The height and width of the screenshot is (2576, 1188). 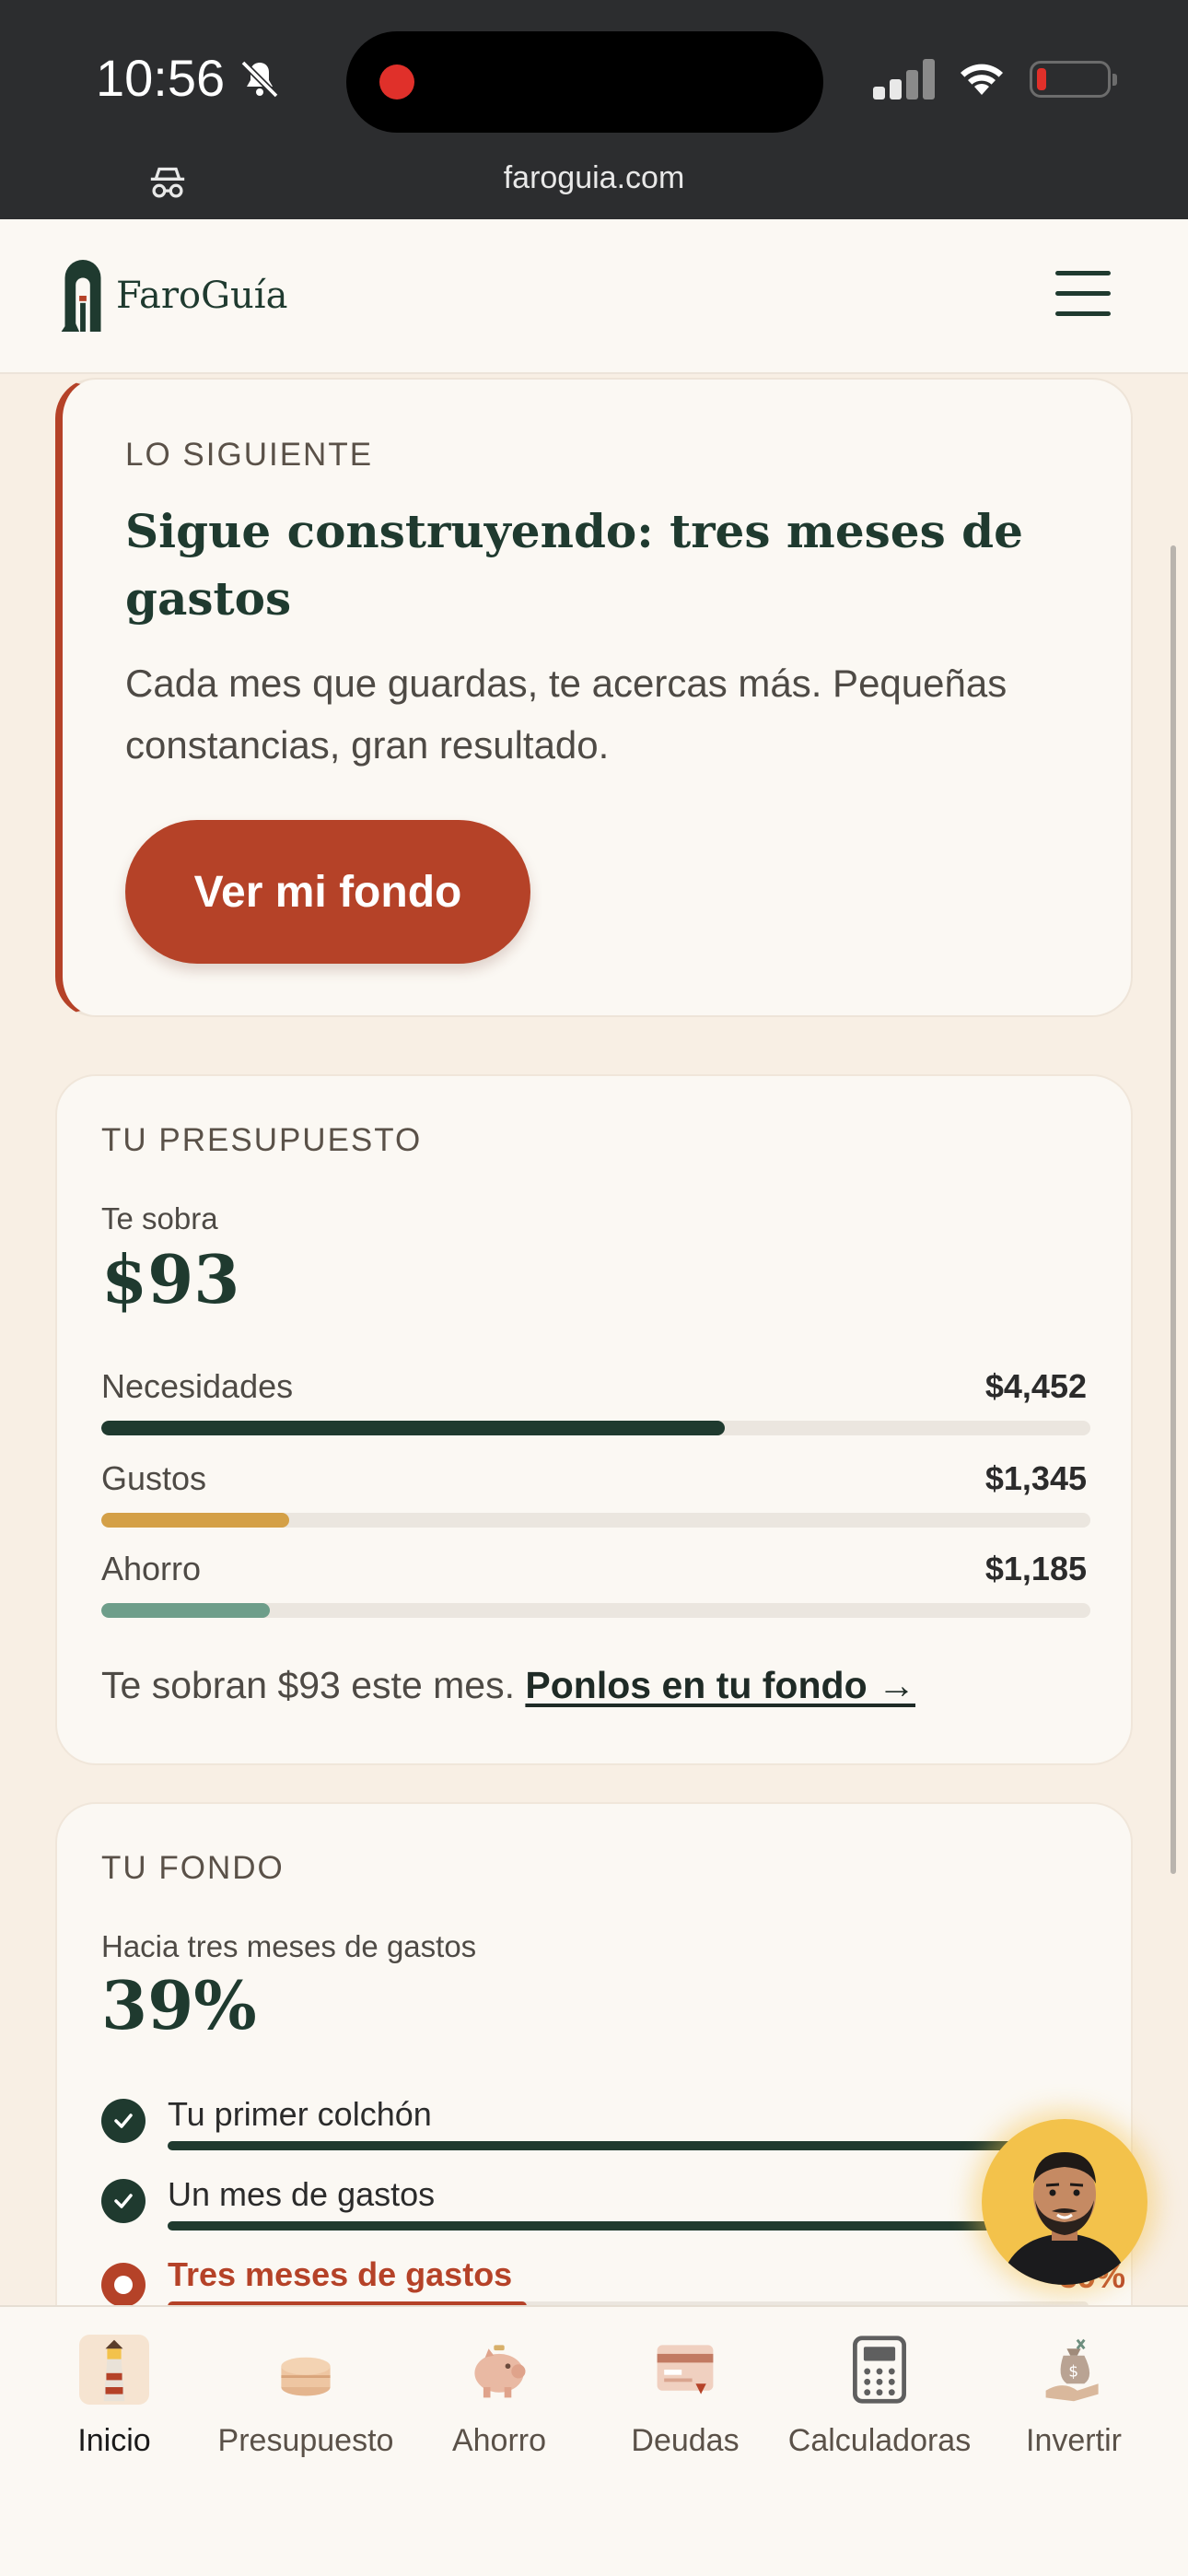 I want to click on move-to-fund-link: Ponlos en tu fondo →, so click(x=720, y=1685).